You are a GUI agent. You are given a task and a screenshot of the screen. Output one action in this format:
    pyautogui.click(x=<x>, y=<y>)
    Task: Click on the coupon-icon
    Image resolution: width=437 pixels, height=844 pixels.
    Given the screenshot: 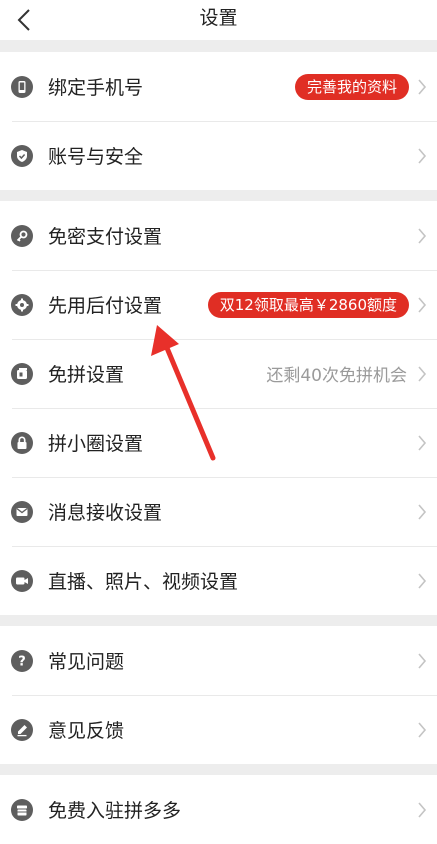 What is the action you would take?
    pyautogui.click(x=22, y=373)
    